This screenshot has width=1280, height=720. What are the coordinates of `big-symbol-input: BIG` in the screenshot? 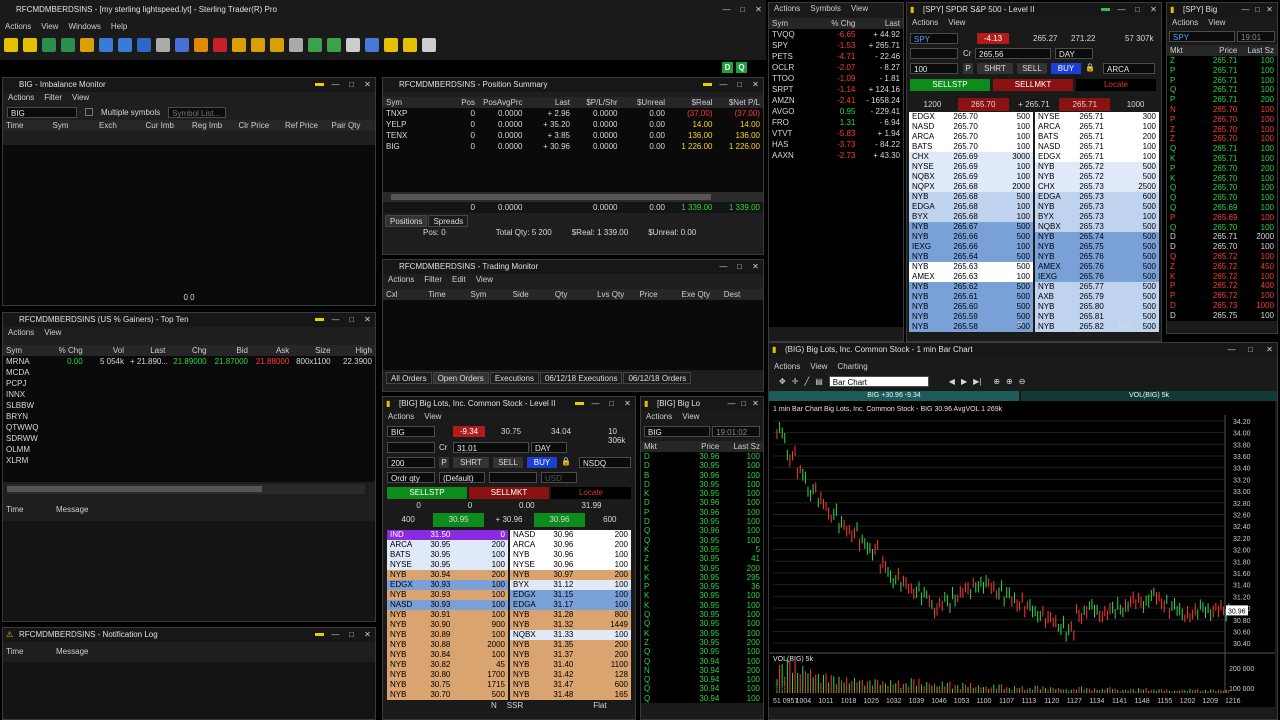 It's located at (411, 431).